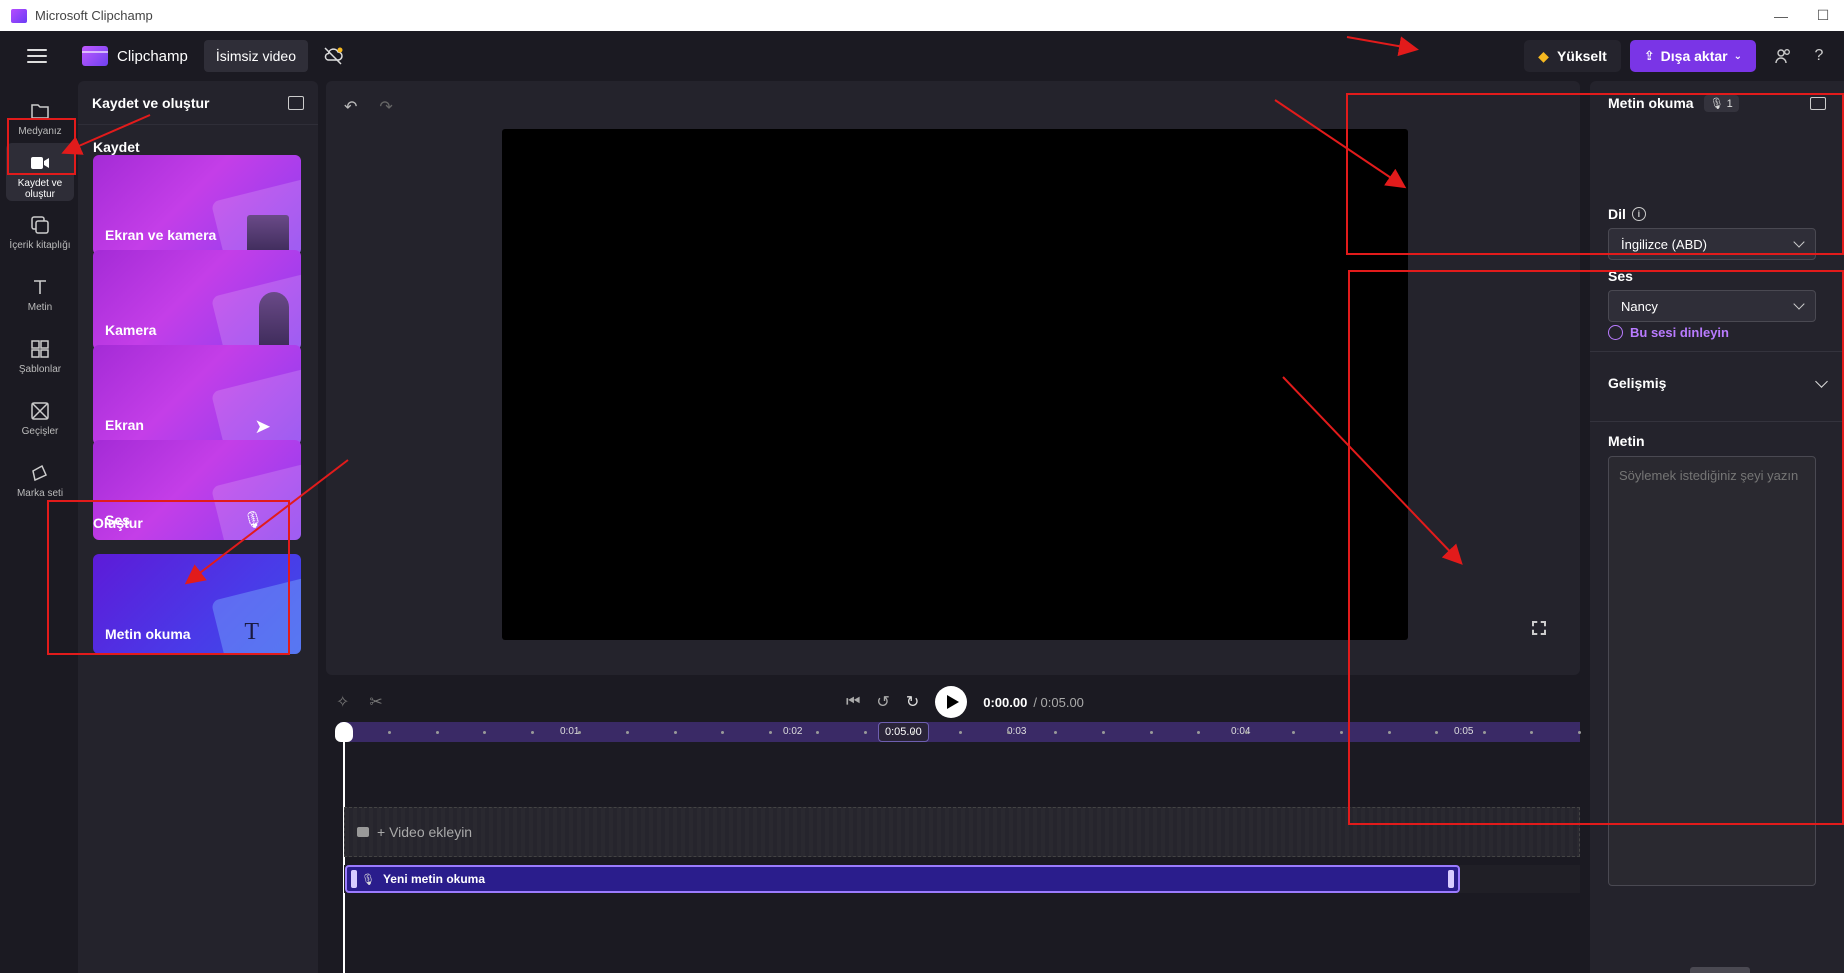 Image resolution: width=1844 pixels, height=973 pixels. Describe the element at coordinates (40, 411) in the screenshot. I see `transitions-icon` at that location.